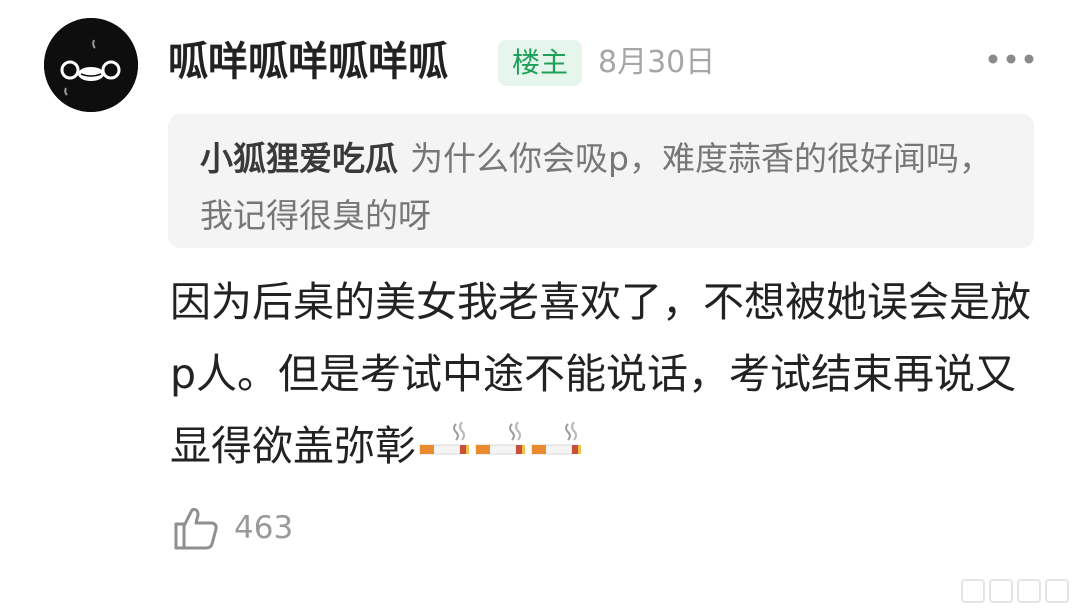  What do you see at coordinates (232, 528) in the screenshot?
I see `like-button: 463` at bounding box center [232, 528].